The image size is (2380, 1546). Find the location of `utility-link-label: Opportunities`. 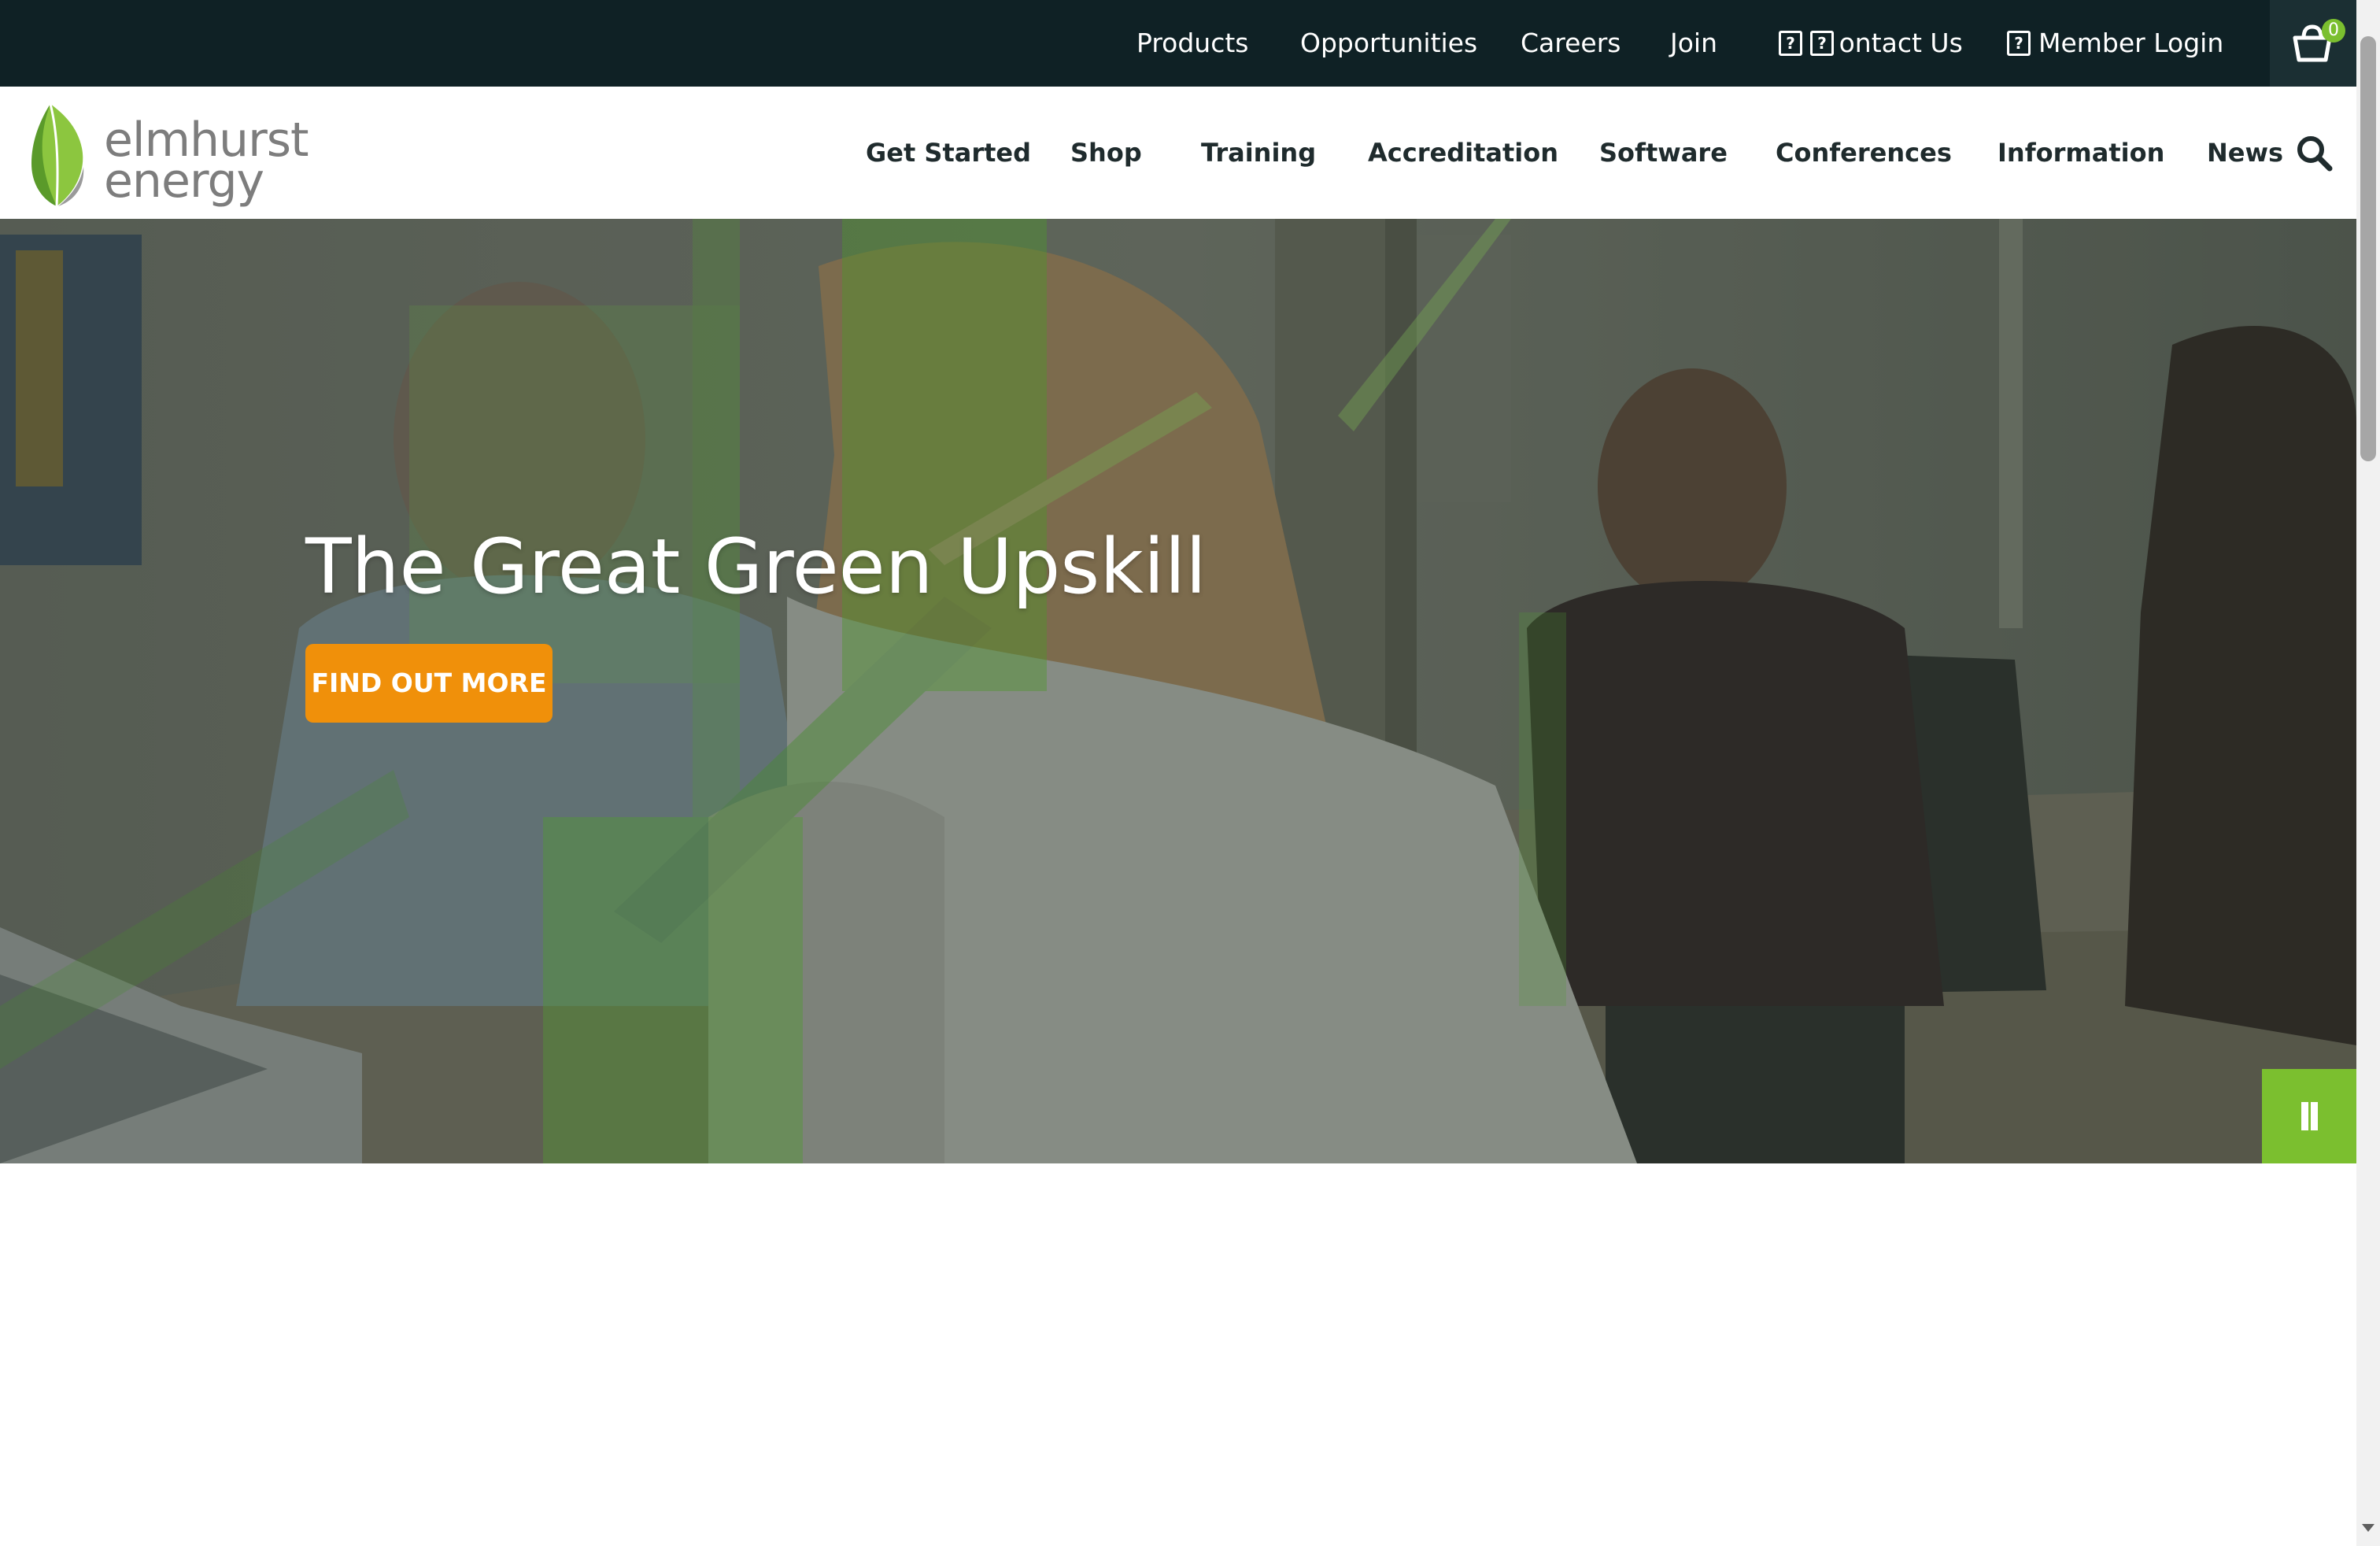

utility-link-label: Opportunities is located at coordinates (1389, 43).